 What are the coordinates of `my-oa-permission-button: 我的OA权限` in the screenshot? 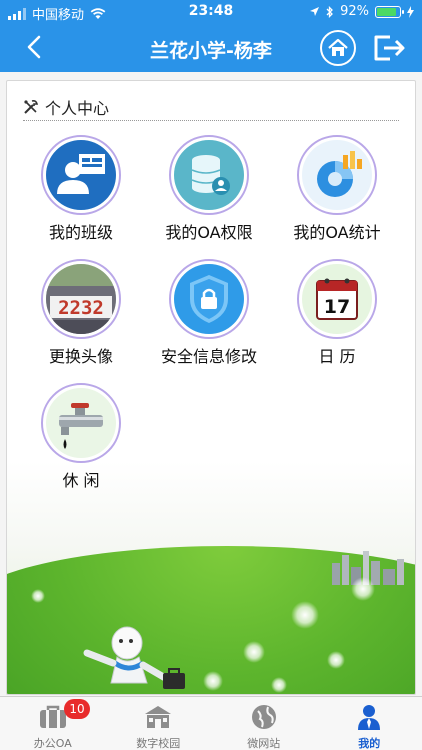 It's located at (209, 190).